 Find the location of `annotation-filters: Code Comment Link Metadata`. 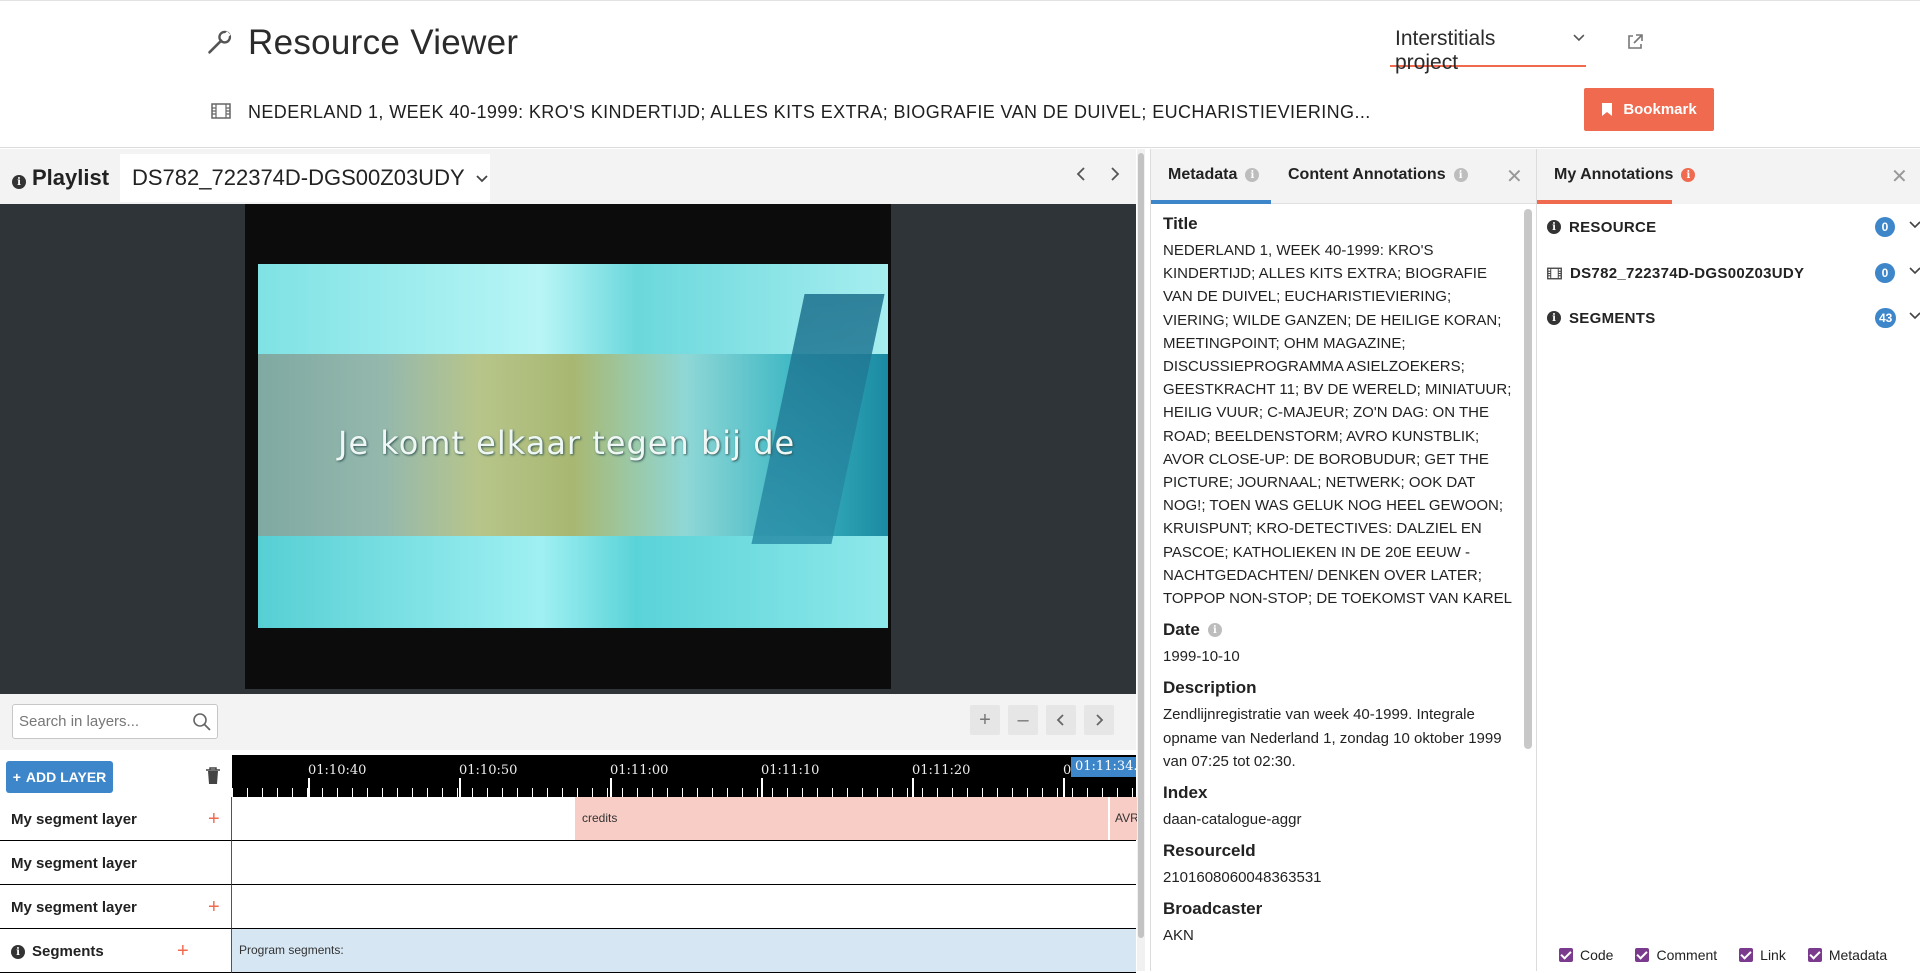

annotation-filters: Code Comment Link Metadata is located at coordinates (1728, 955).